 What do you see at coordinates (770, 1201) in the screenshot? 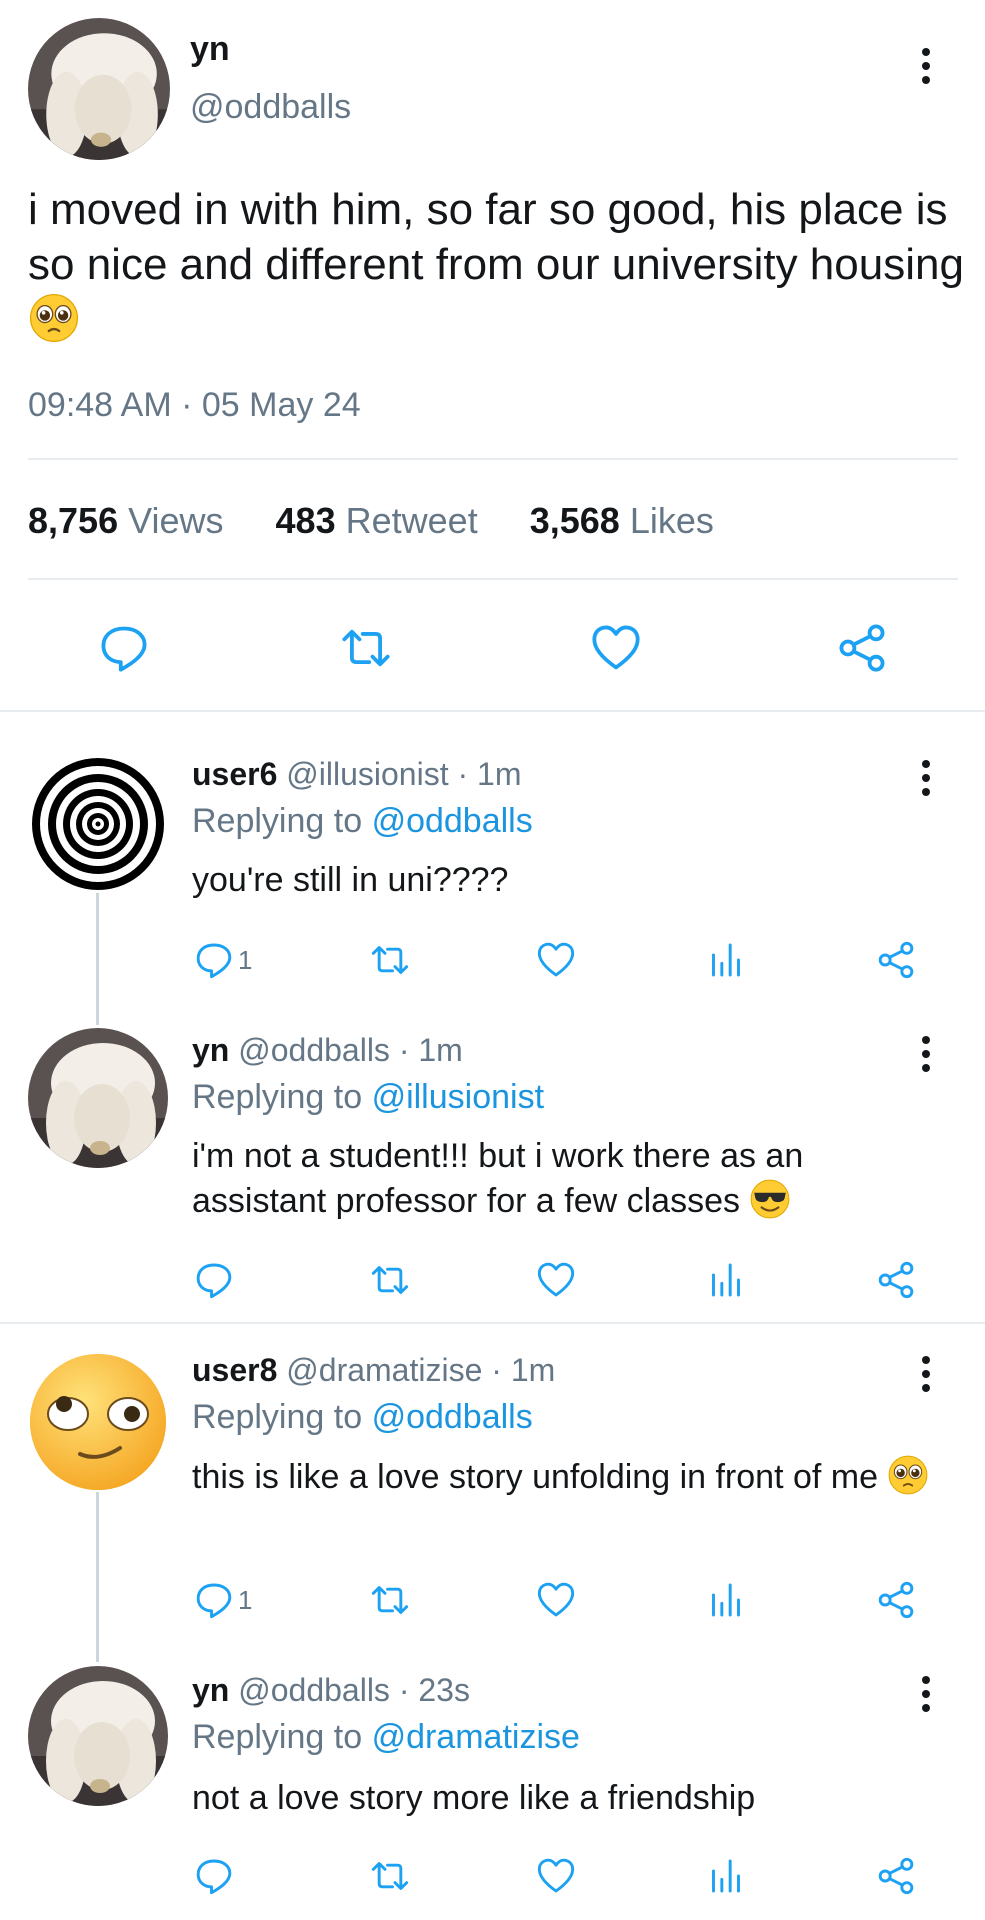
I see `sunglasses-face-emoji` at bounding box center [770, 1201].